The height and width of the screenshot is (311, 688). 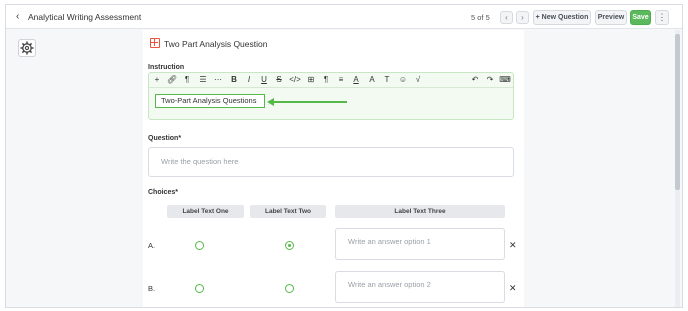 What do you see at coordinates (565, 17) in the screenshot?
I see `new-question-label: New Question` at bounding box center [565, 17].